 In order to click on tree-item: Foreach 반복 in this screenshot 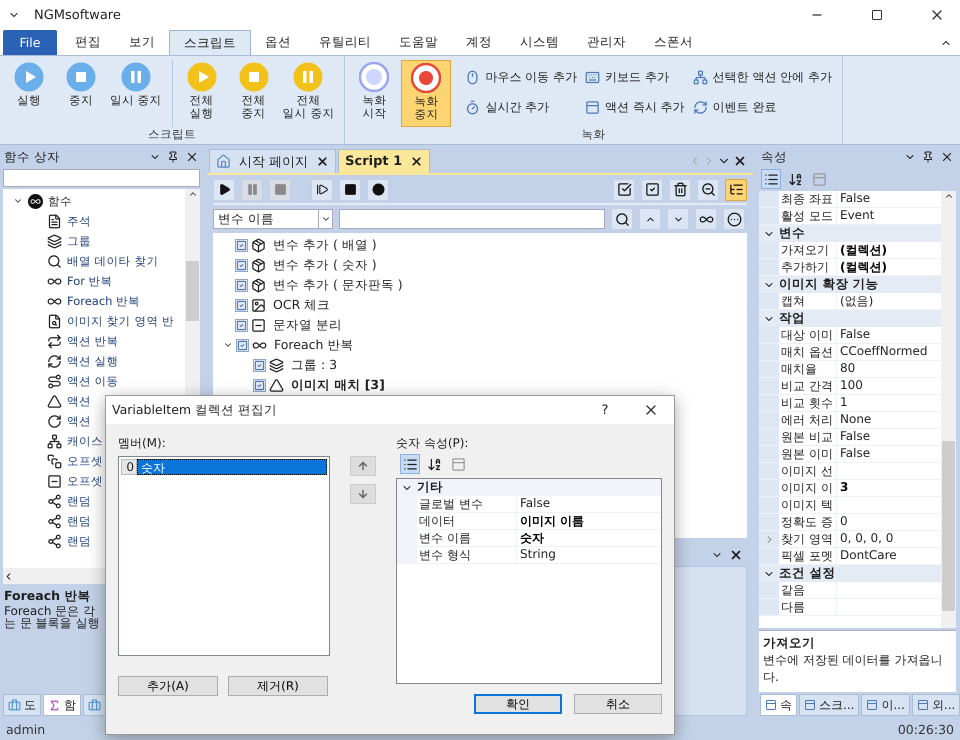, I will do `click(103, 301)`.